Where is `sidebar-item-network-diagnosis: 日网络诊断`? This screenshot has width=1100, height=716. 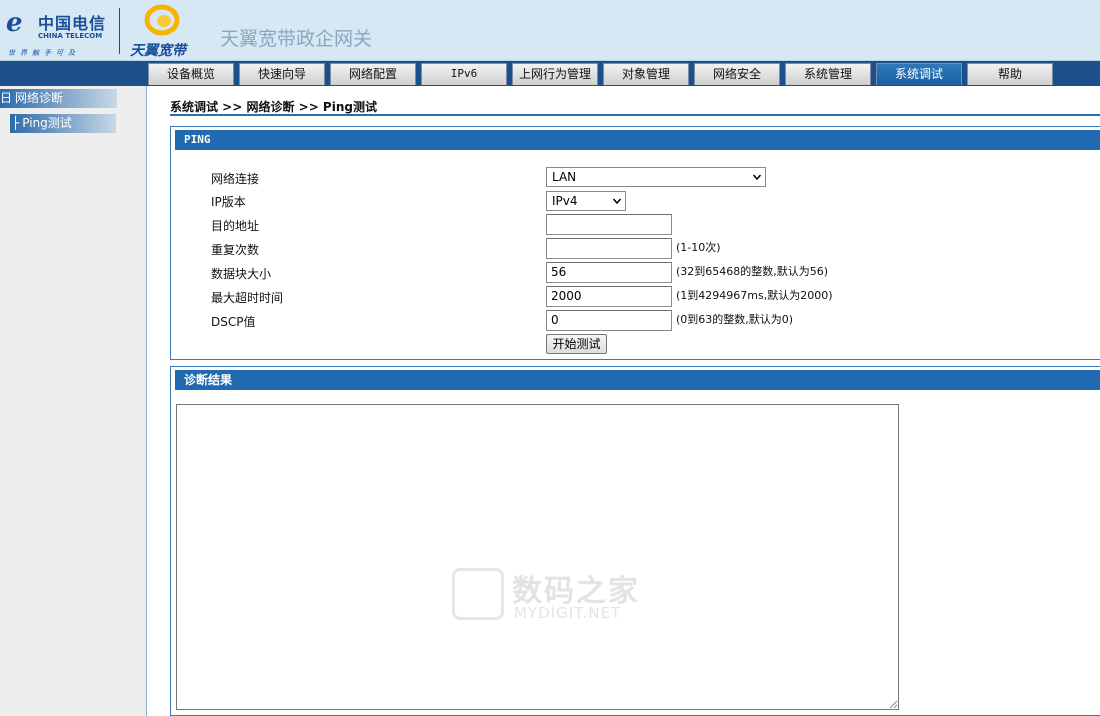
sidebar-item-network-diagnosis: 日网络诊断 is located at coordinates (58, 98).